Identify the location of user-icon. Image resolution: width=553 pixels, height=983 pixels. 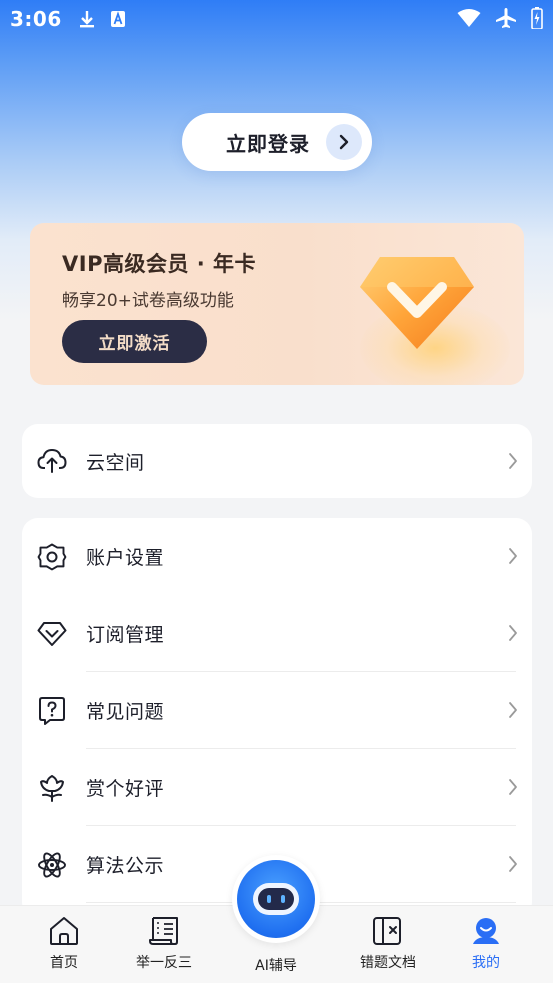
(486, 931).